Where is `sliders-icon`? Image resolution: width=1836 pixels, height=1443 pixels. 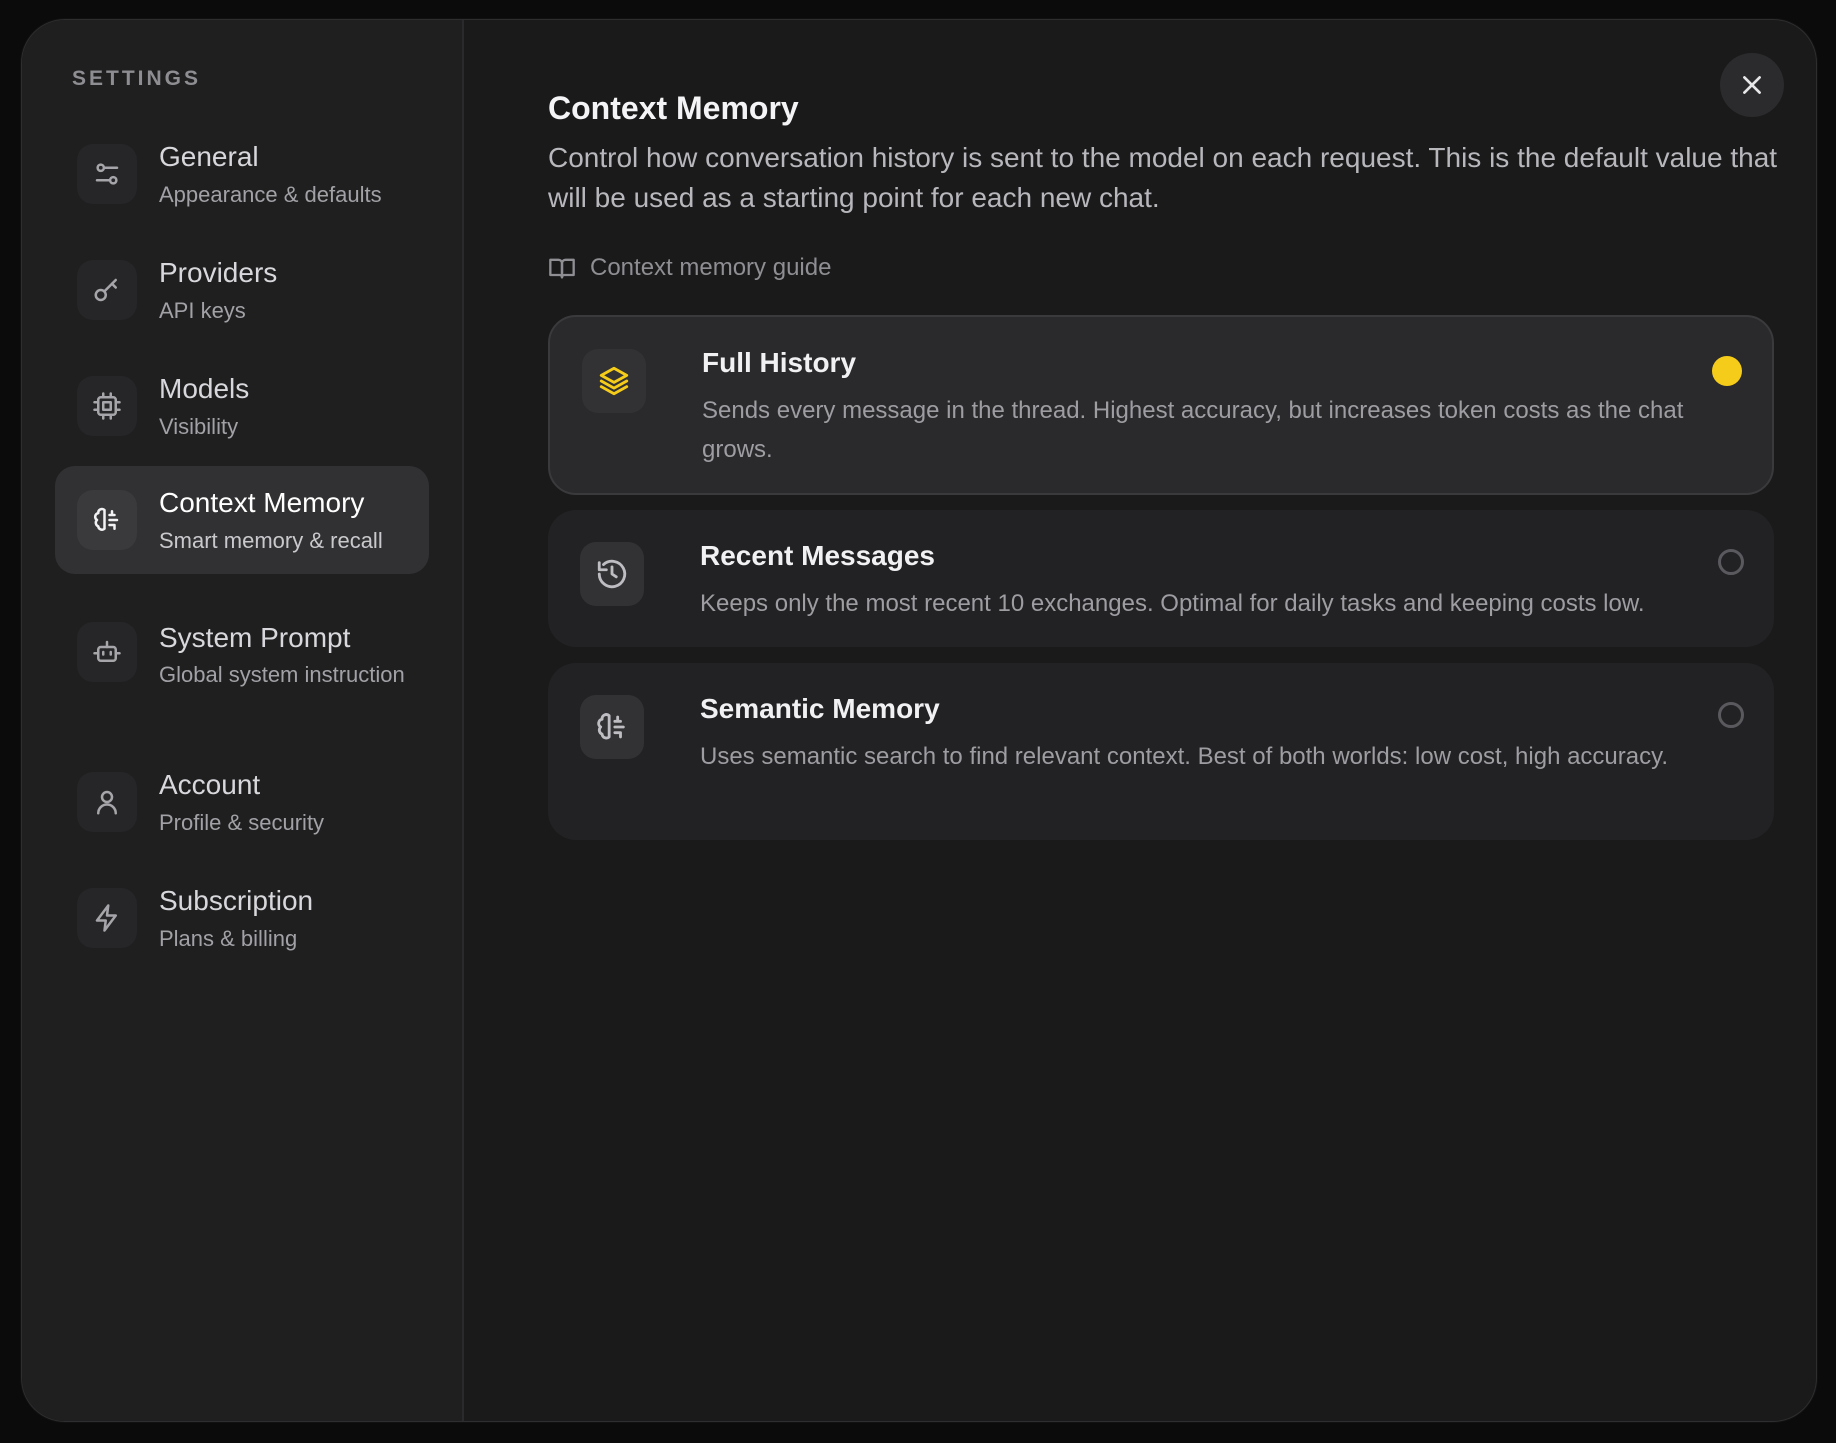
sliders-icon is located at coordinates (107, 174).